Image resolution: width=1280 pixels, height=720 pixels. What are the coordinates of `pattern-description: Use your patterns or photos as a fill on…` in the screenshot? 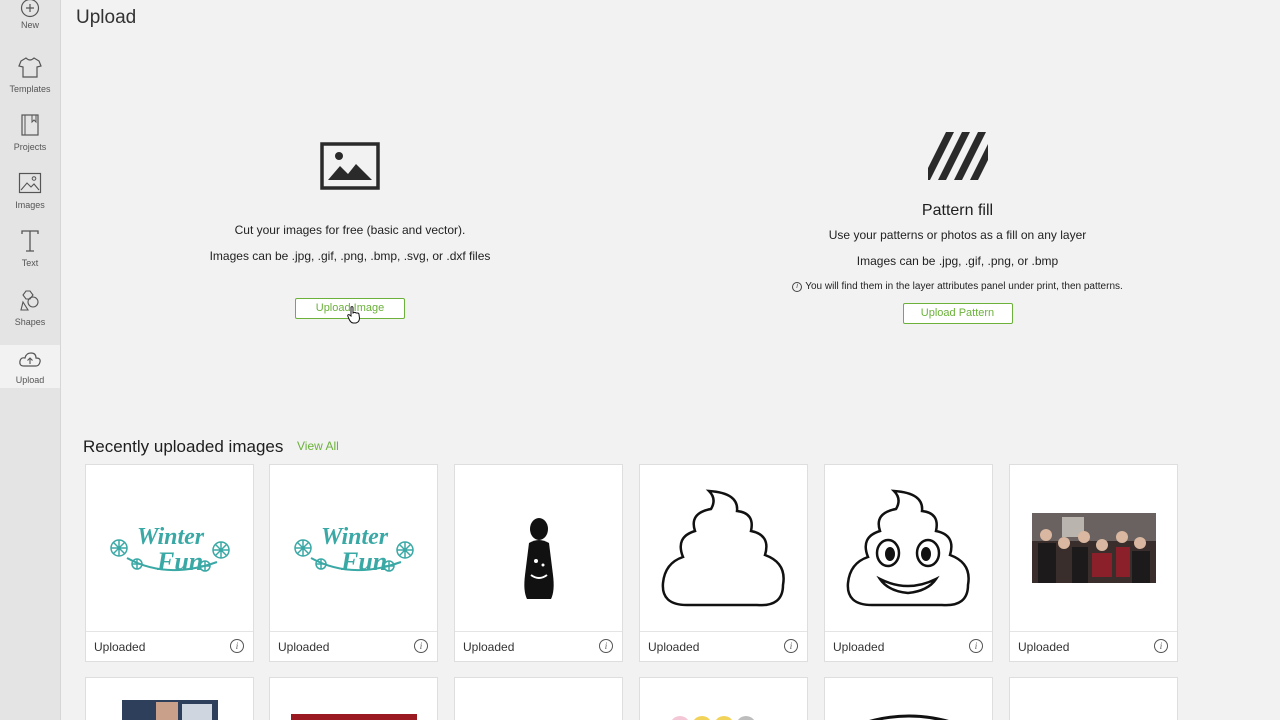 It's located at (957, 235).